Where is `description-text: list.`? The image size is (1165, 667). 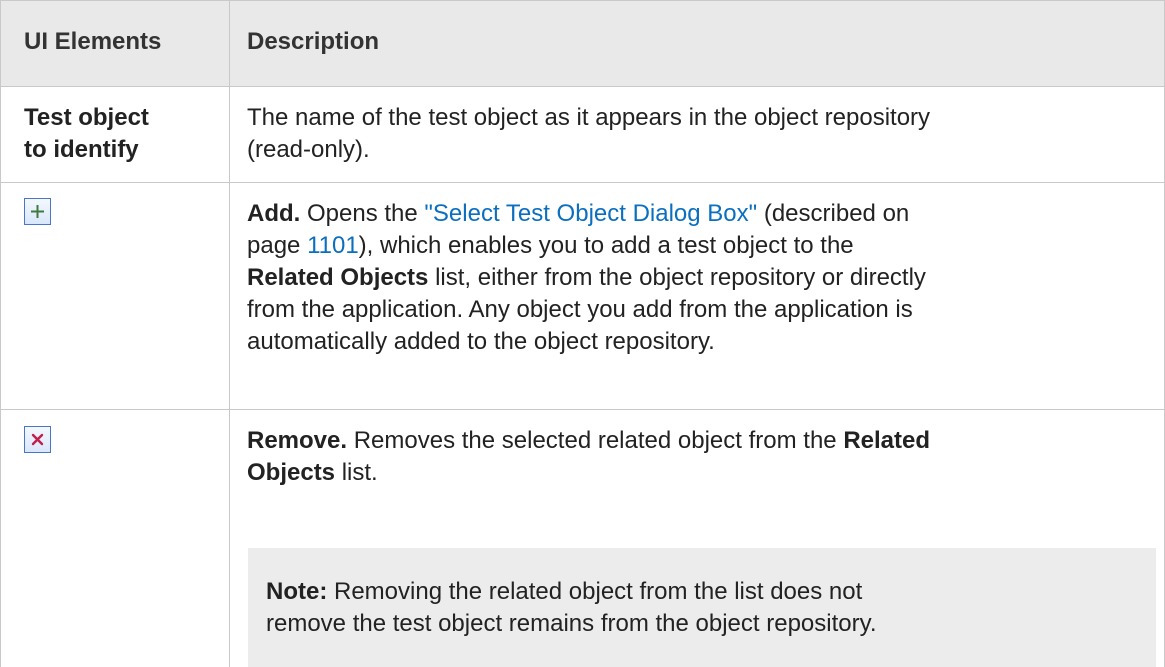
description-text: list. is located at coordinates (356, 472).